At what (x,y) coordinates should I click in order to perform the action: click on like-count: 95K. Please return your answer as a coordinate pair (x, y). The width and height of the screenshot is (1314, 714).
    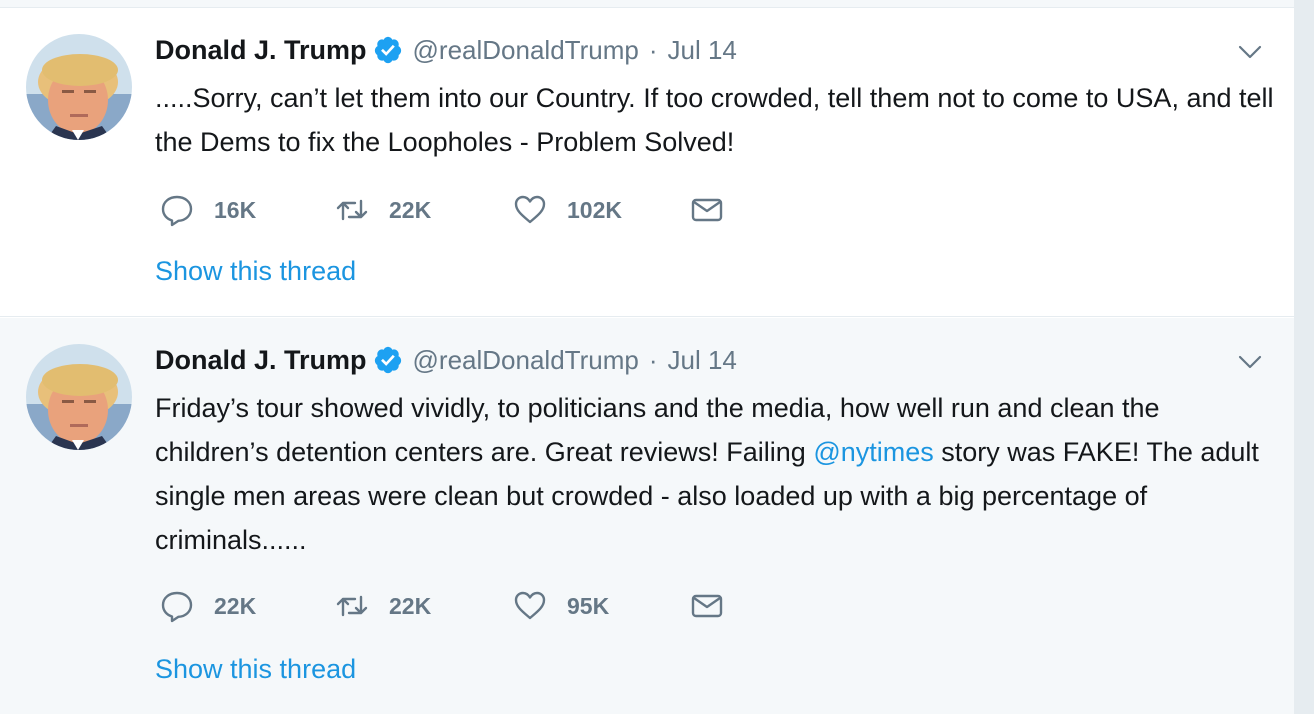
    Looking at the image, I should click on (588, 605).